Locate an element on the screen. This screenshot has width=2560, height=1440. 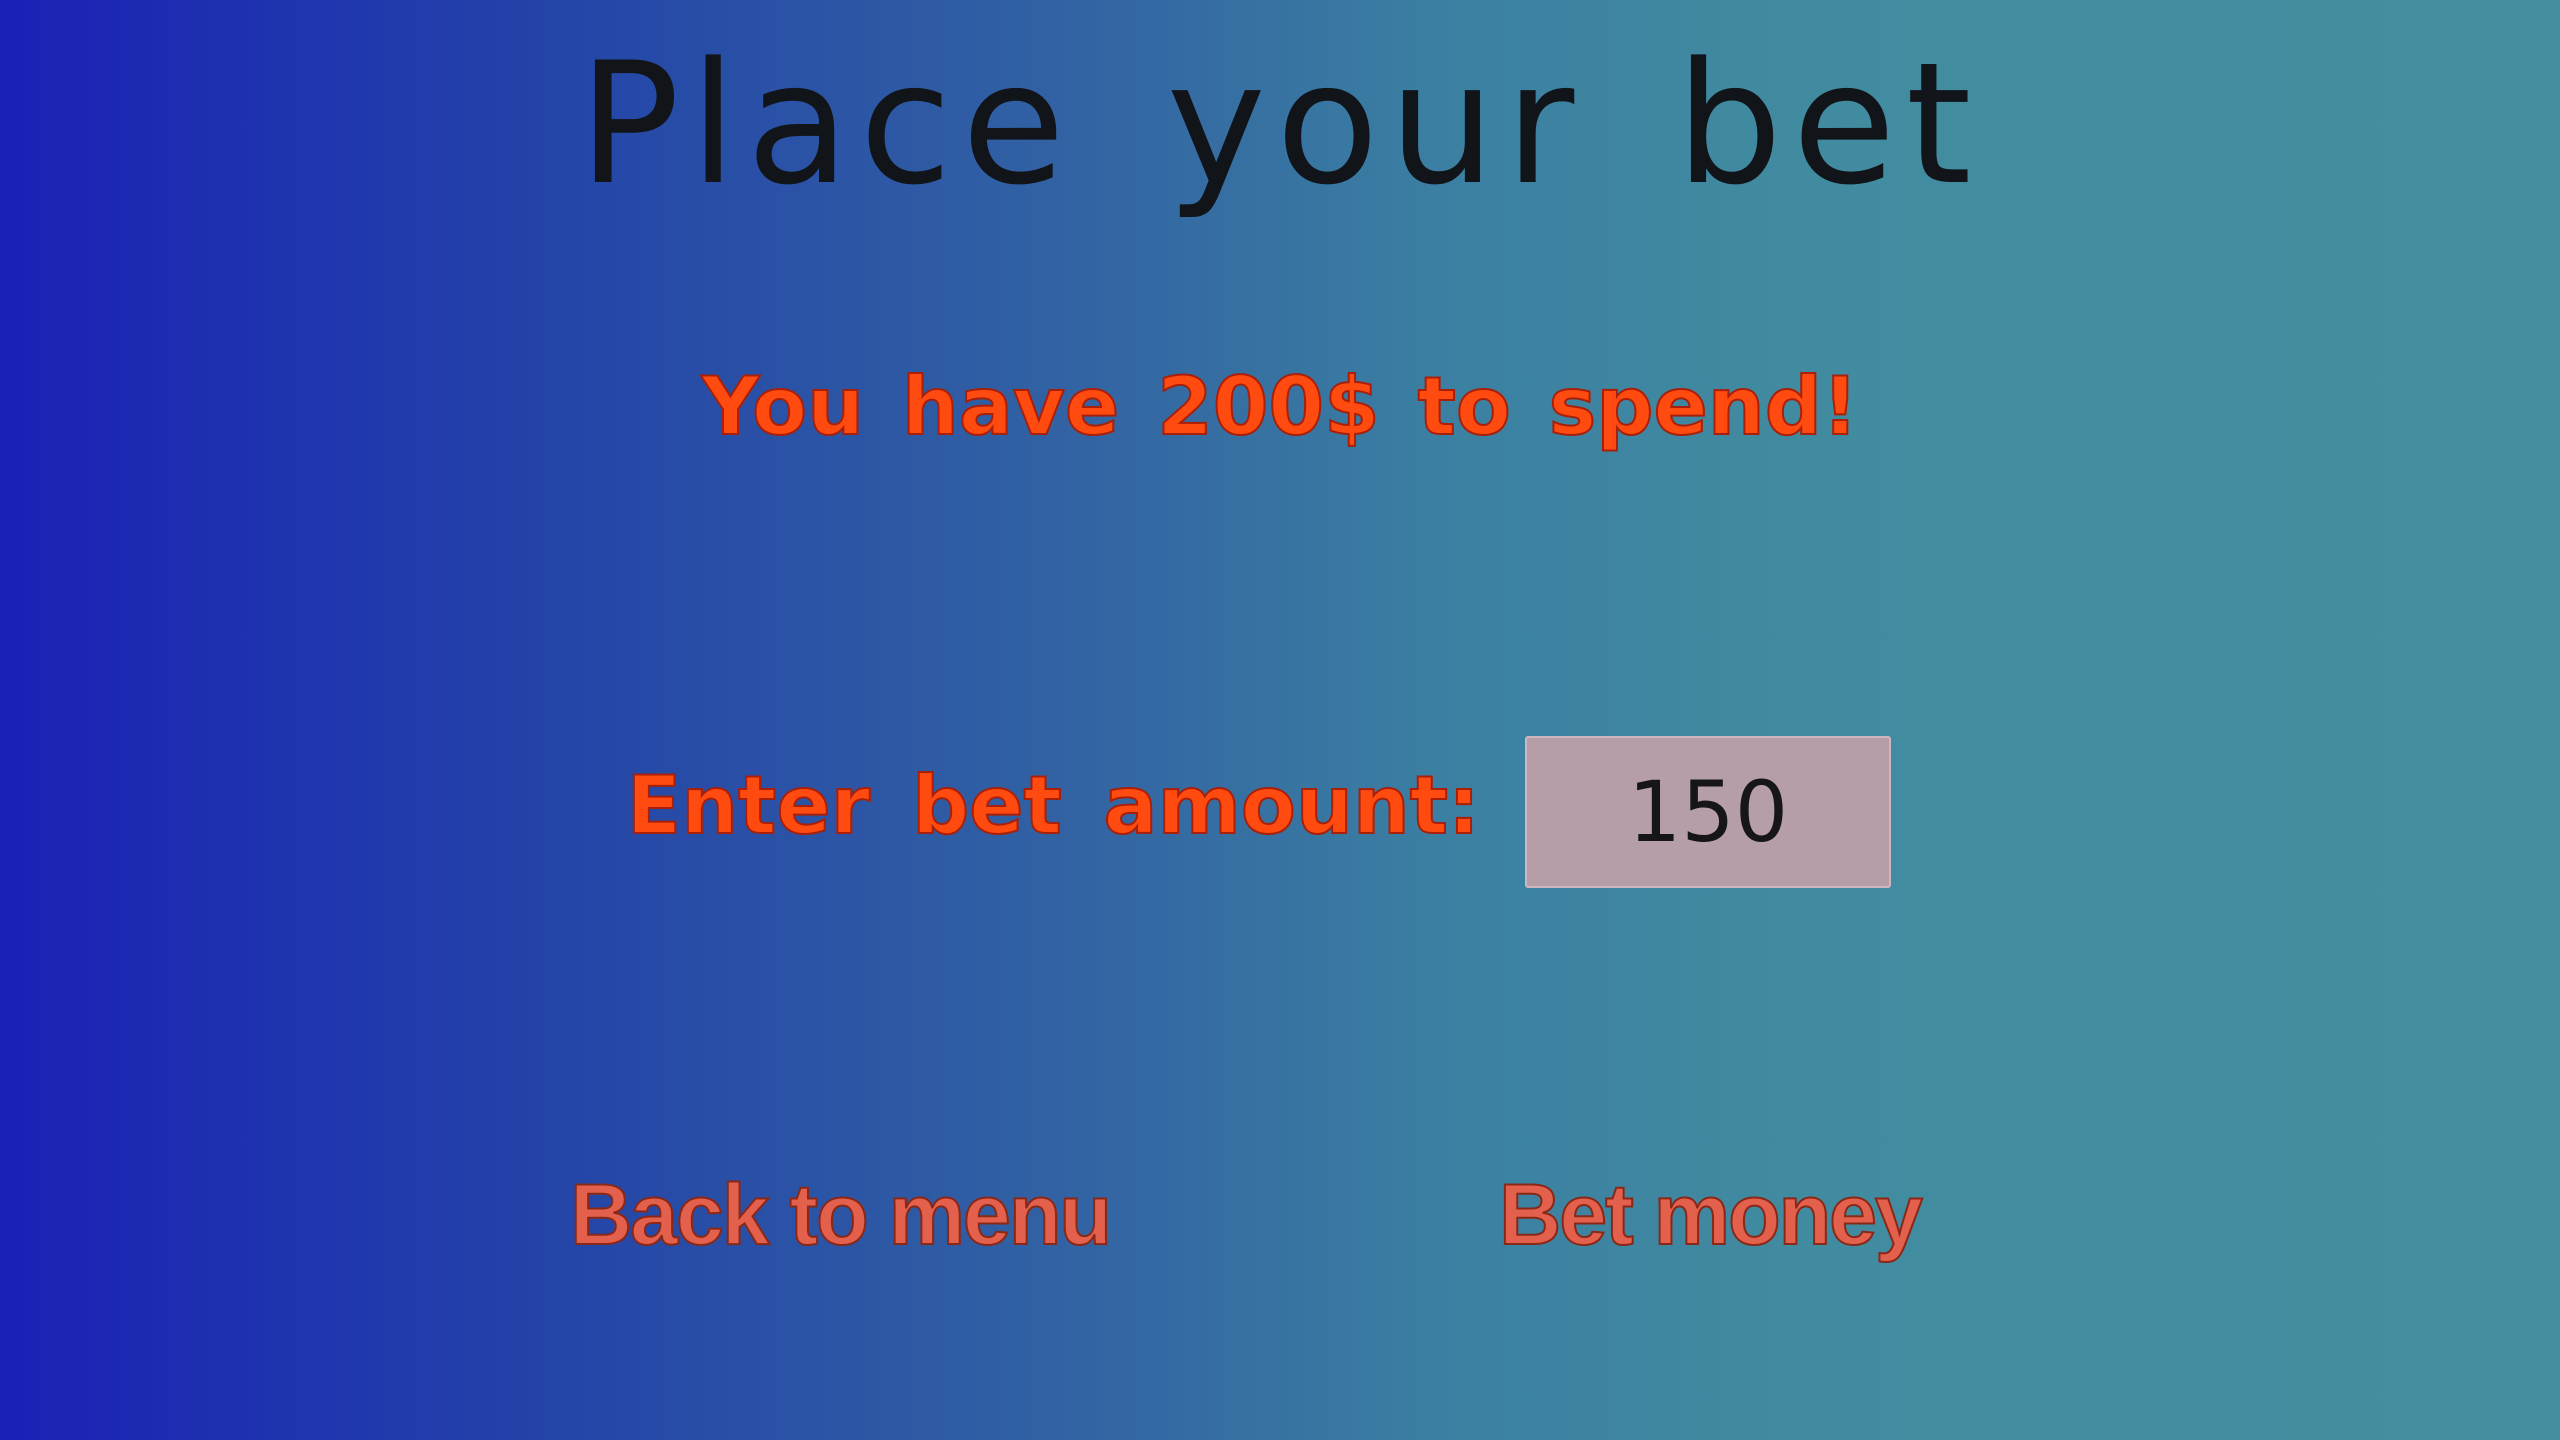
bet-amount-label: Enter bet amount: is located at coordinates (1053, 805).